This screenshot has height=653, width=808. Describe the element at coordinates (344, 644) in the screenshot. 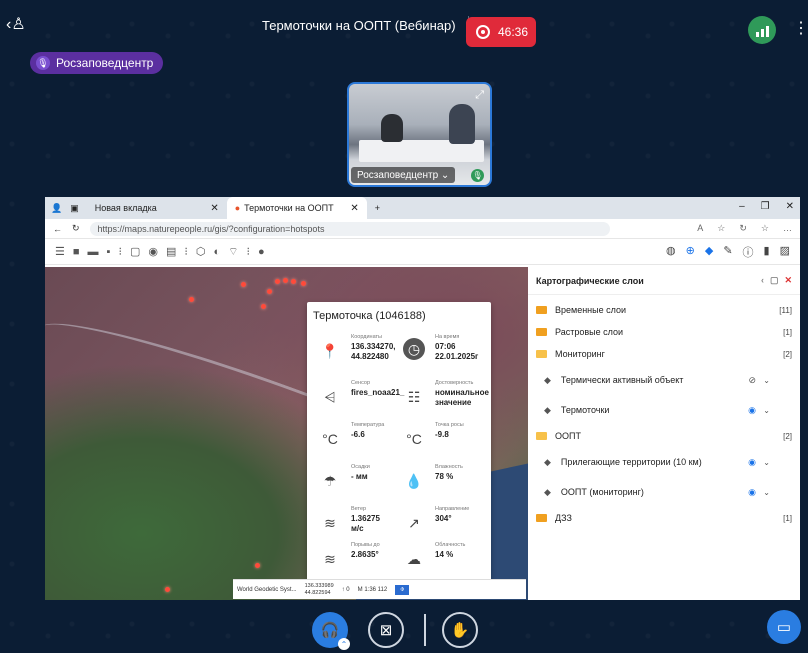

I see `audio-settings-icon: ⌃` at that location.